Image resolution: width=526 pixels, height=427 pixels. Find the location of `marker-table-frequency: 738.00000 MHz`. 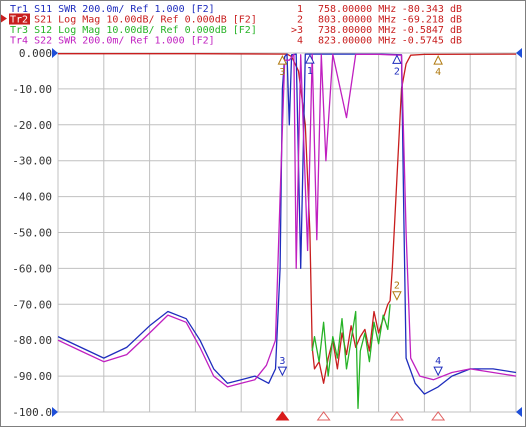

marker-table-frequency: 738.00000 MHz is located at coordinates (357, 30).